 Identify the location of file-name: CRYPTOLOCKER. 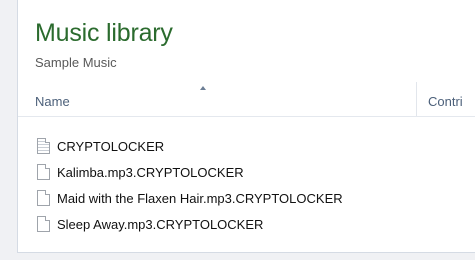
(111, 146).